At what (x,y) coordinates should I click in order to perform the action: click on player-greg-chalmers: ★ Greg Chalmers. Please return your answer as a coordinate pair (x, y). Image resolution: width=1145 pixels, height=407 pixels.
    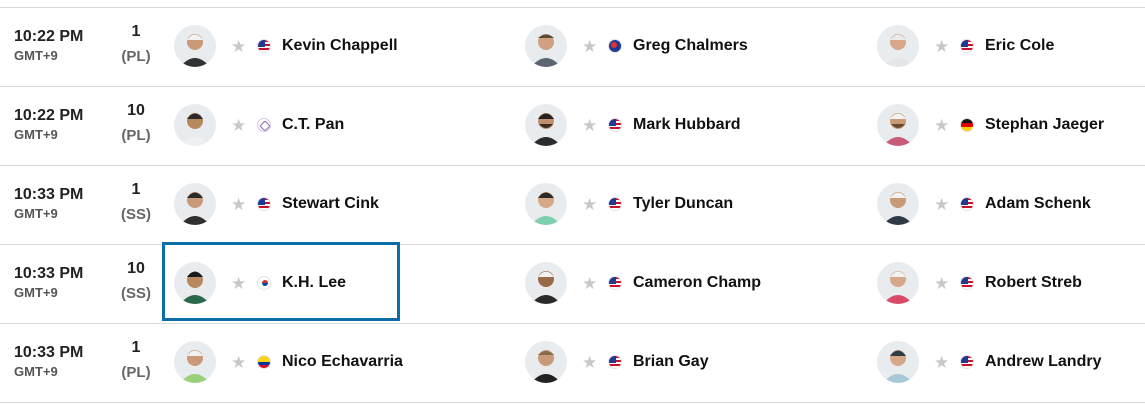
    Looking at the image, I should click on (636, 46).